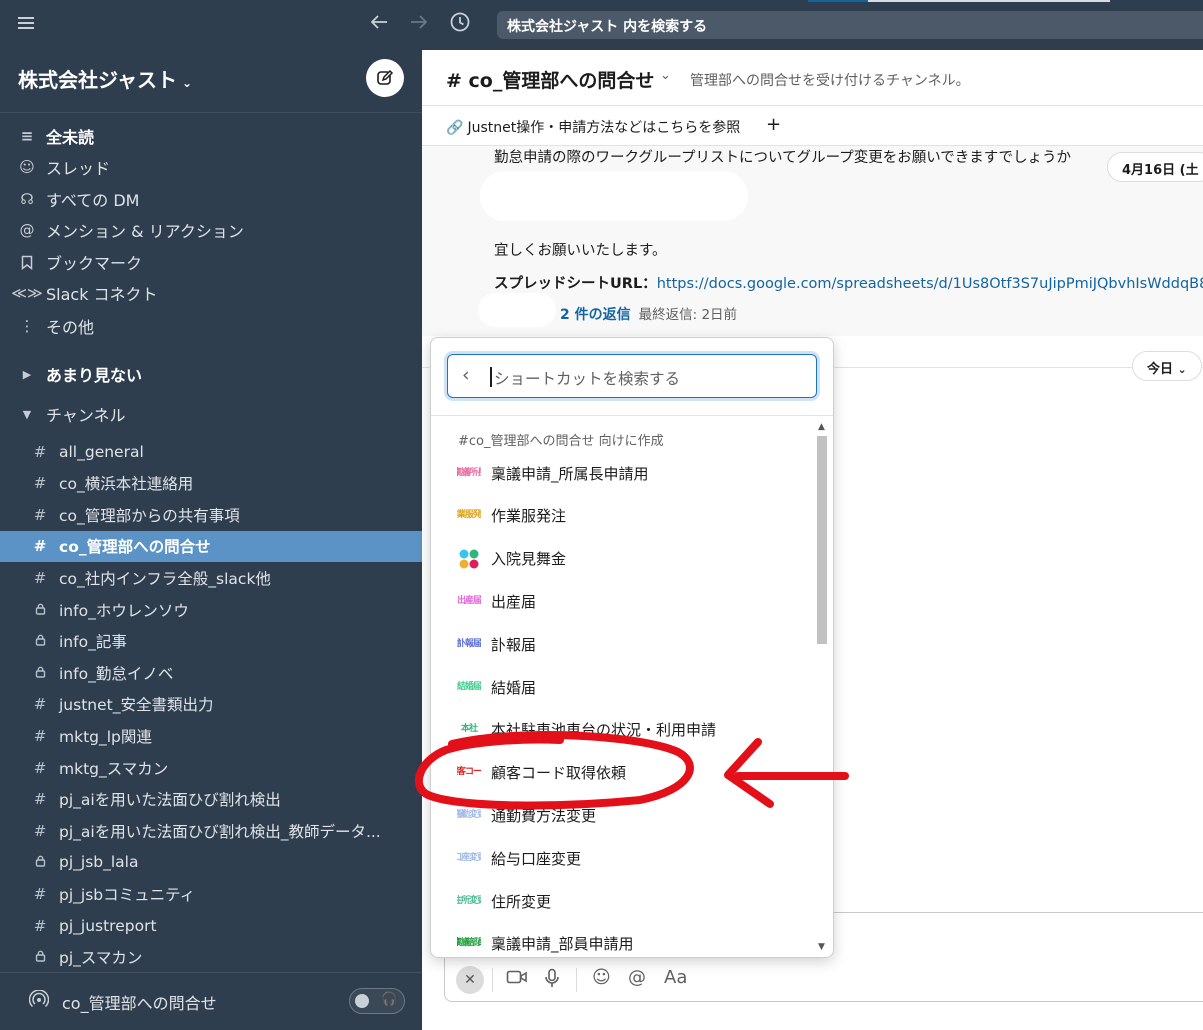  What do you see at coordinates (580, 251) in the screenshot?
I see `message-text: 宜しくお願いいたします。` at bounding box center [580, 251].